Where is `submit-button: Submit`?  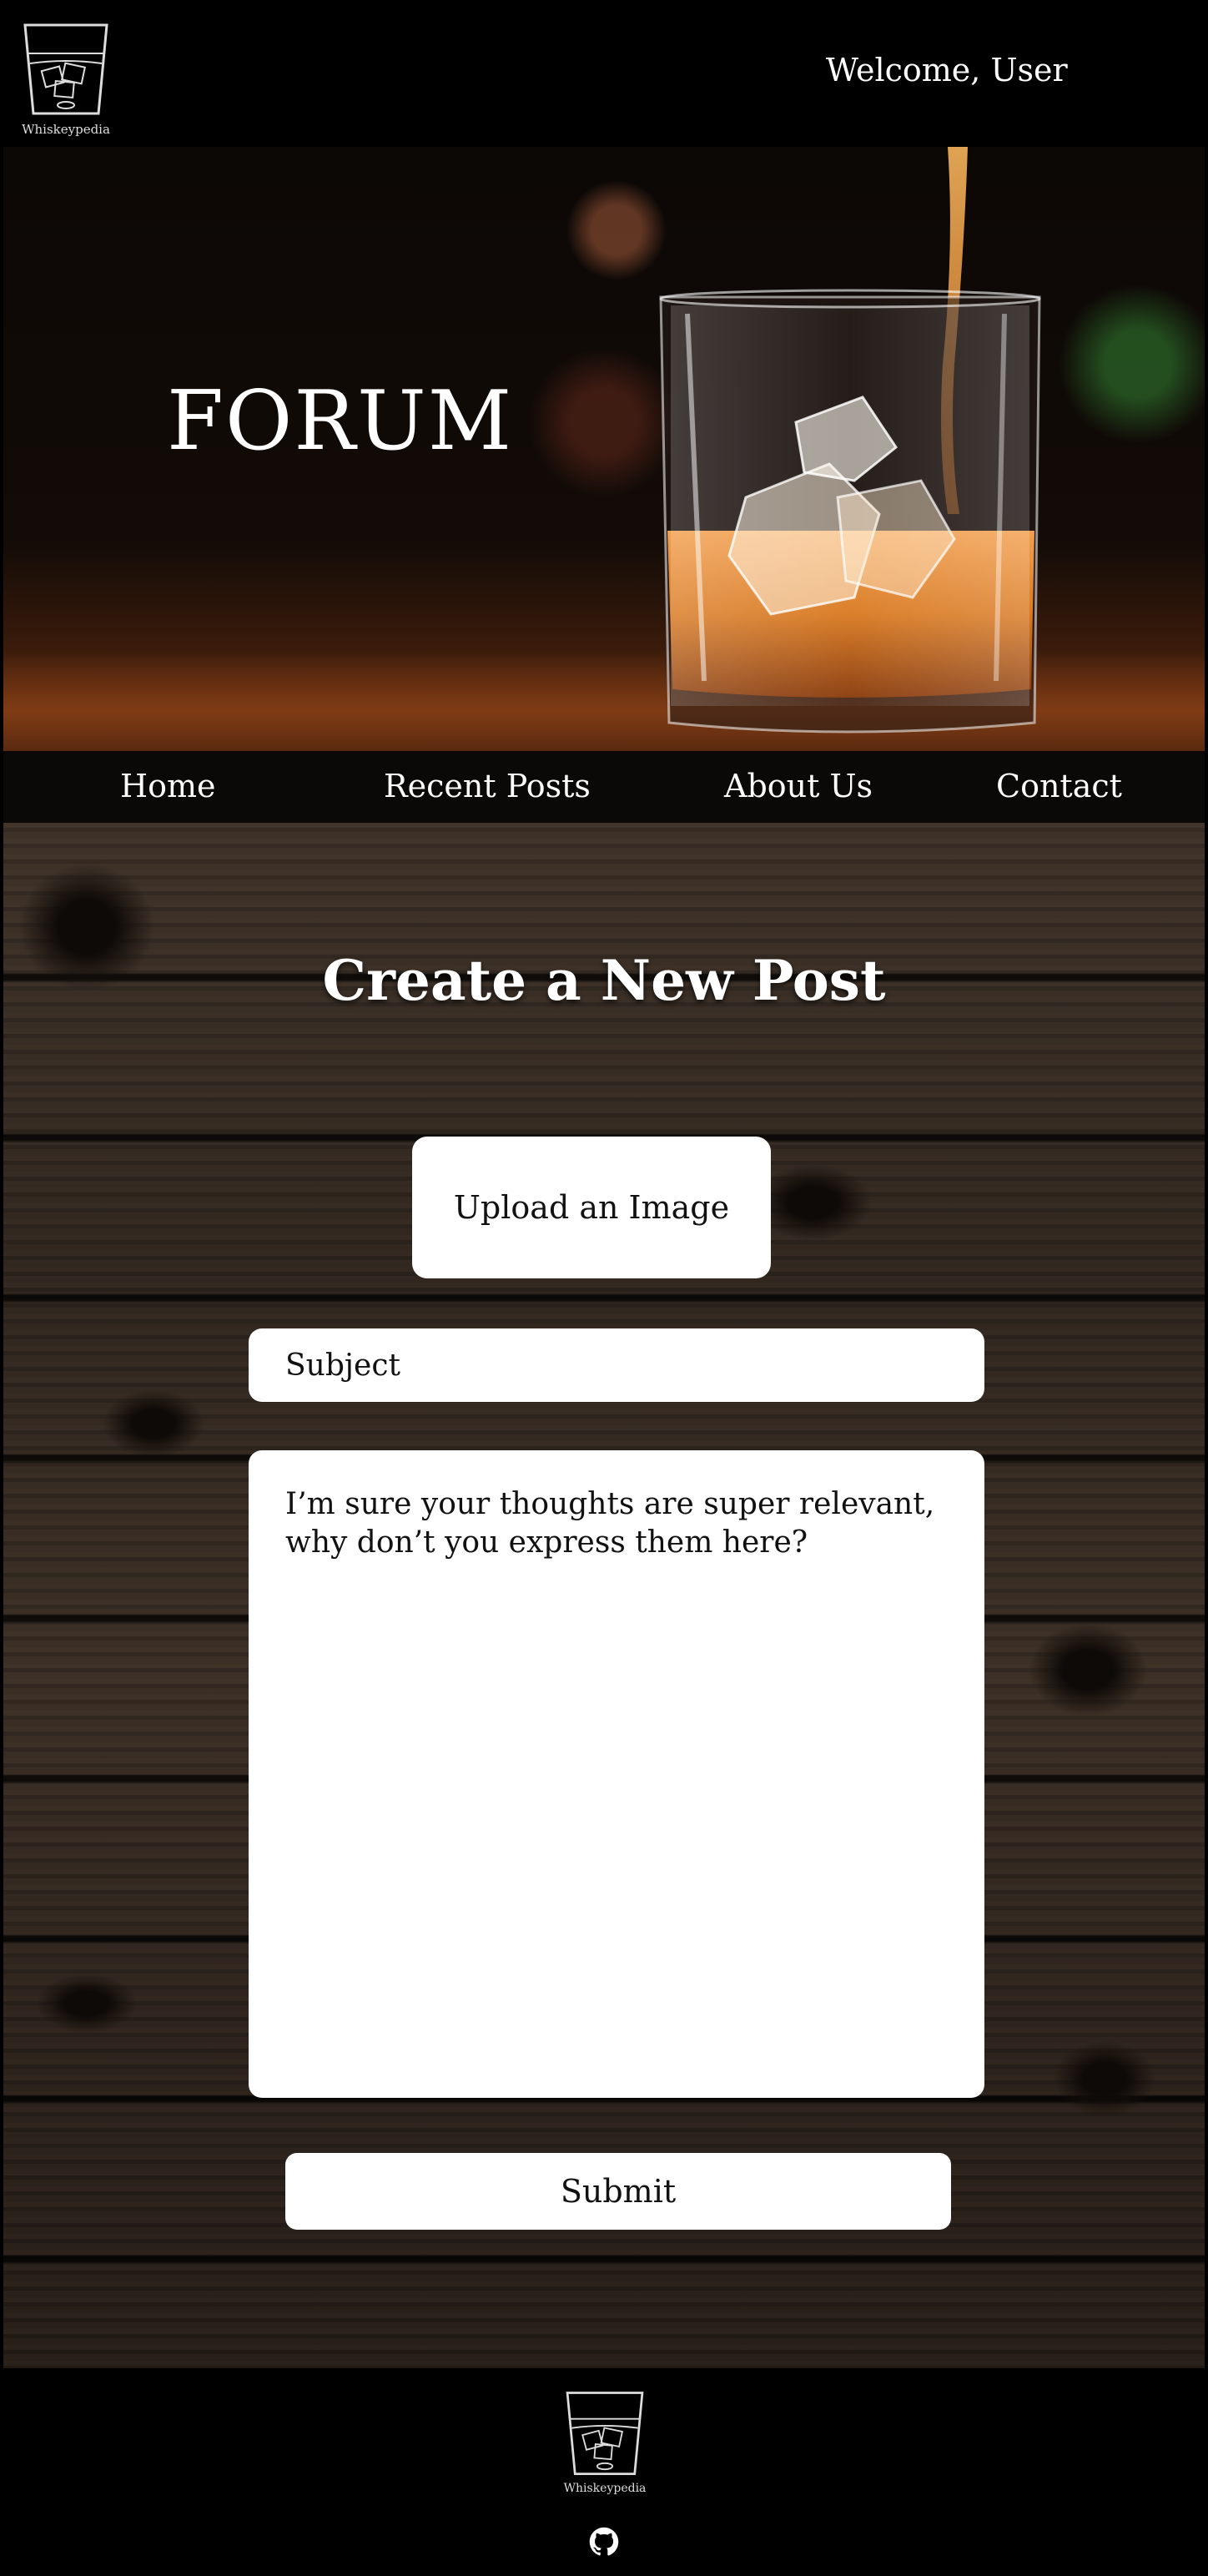 submit-button: Submit is located at coordinates (618, 2191).